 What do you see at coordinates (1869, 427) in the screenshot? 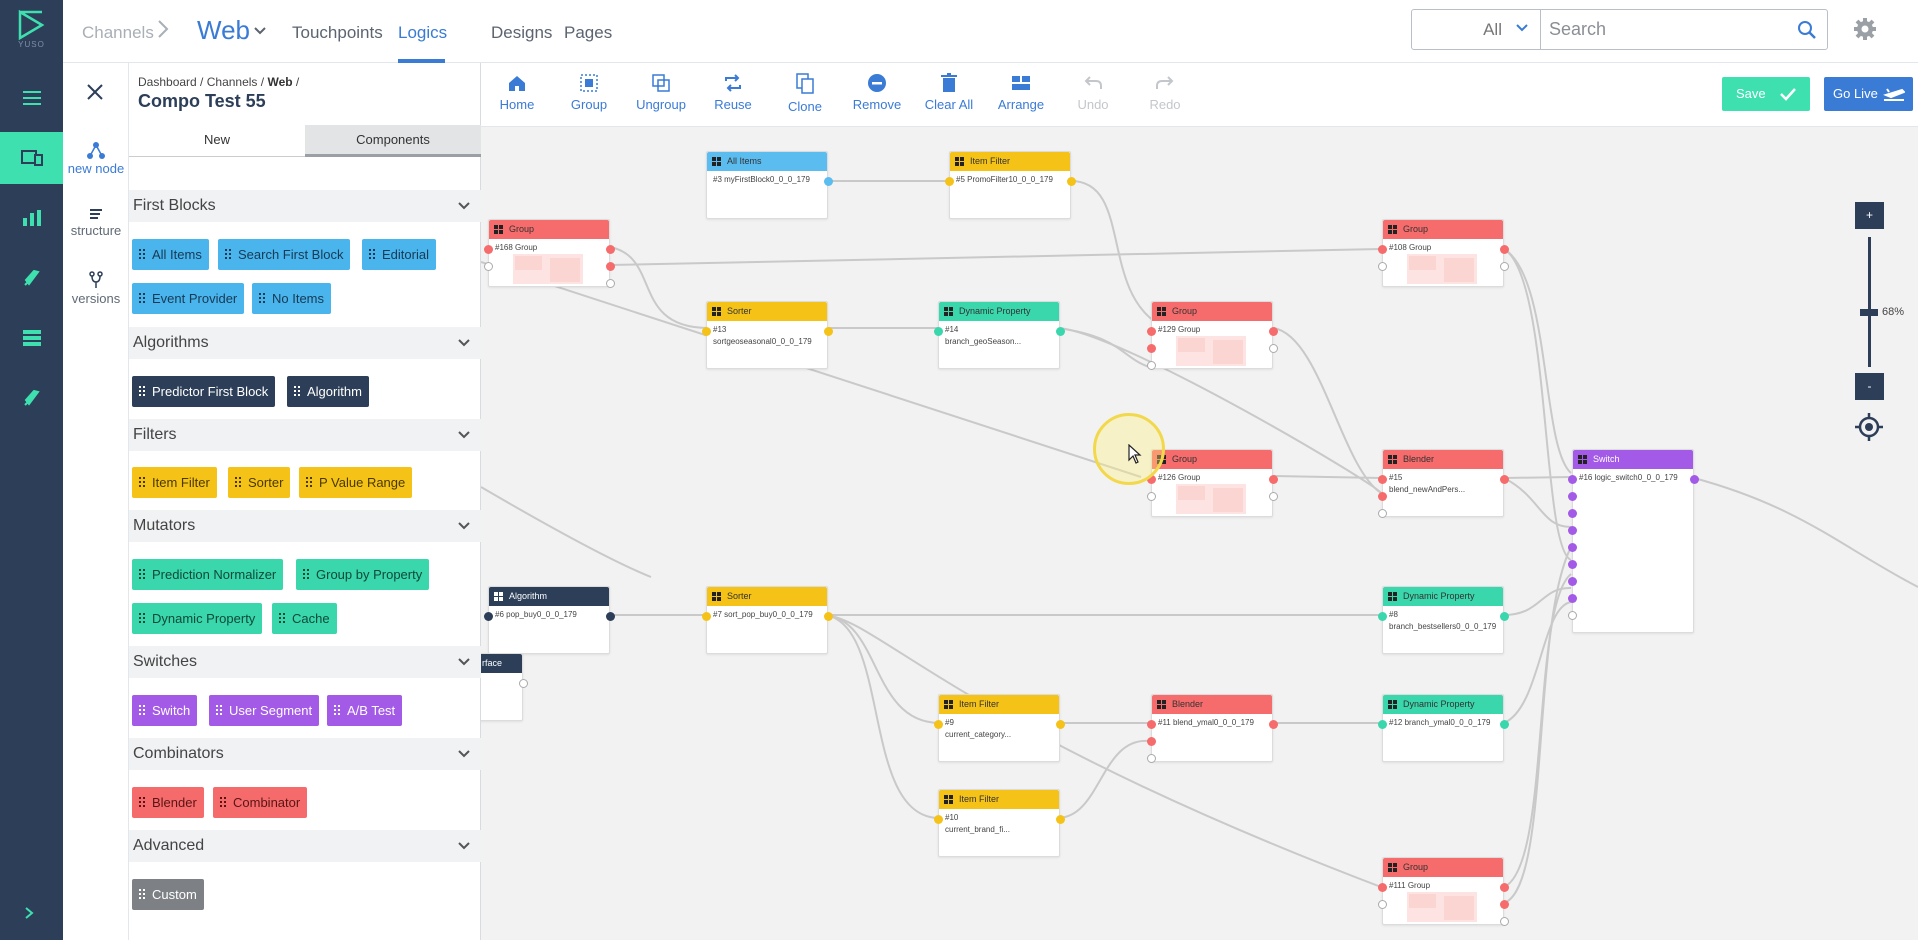
I see `center-view-icon` at bounding box center [1869, 427].